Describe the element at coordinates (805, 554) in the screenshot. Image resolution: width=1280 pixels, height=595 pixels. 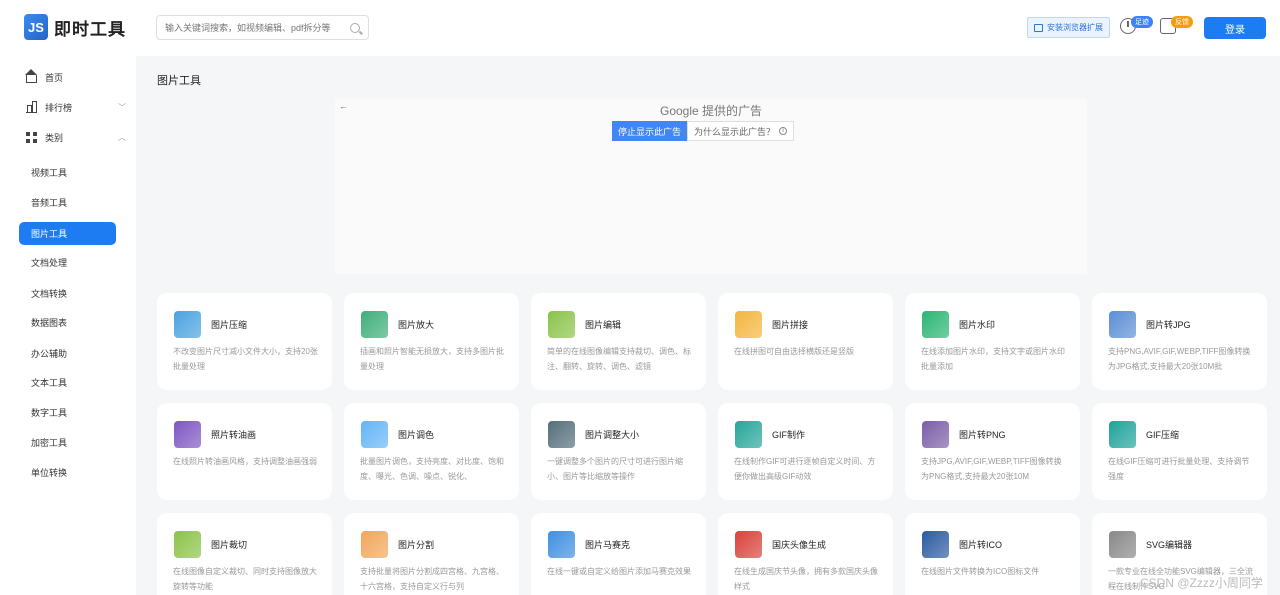
I see `tool-card: 国庆头像生成 在线生成国庆节头像，拥有多款国庆头像样式` at that location.